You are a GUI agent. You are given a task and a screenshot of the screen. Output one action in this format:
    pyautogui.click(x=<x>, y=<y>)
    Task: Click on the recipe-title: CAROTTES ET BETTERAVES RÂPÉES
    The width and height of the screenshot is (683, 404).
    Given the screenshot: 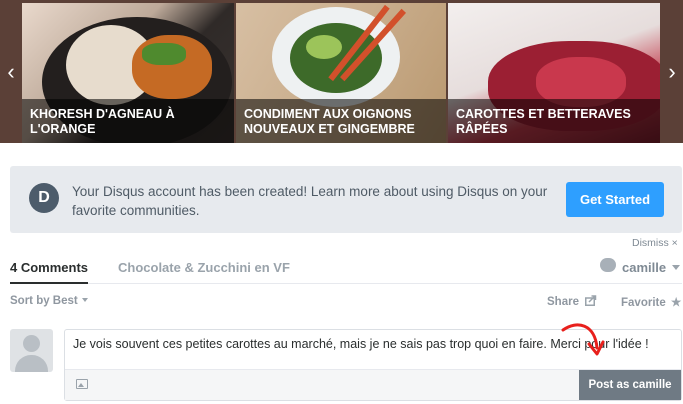 What is the action you would take?
    pyautogui.click(x=555, y=122)
    